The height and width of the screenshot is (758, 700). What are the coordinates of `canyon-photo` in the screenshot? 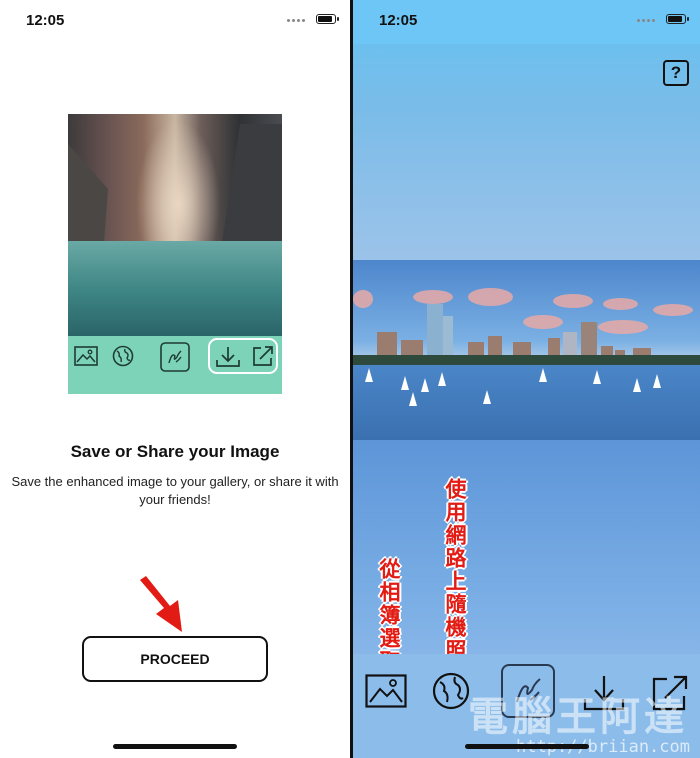 It's located at (175, 225).